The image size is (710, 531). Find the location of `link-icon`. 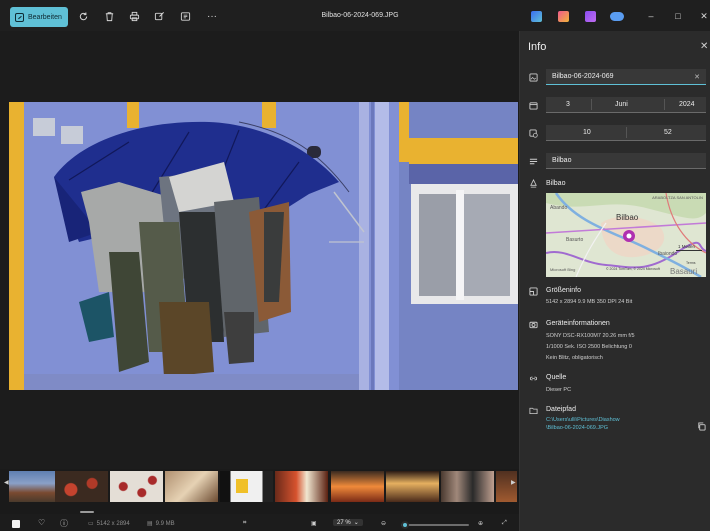

link-icon is located at coordinates (533, 378).